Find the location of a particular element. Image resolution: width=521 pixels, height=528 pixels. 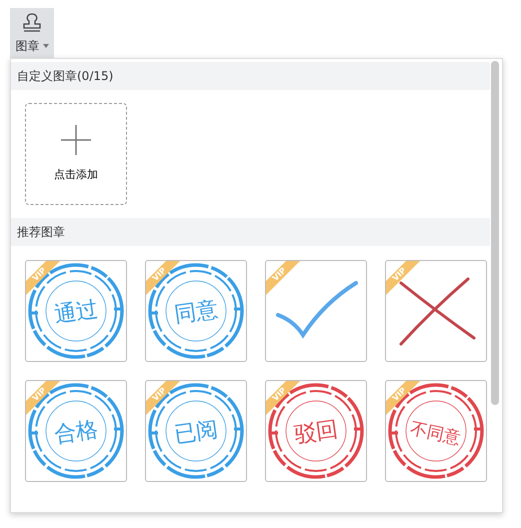

add-stamp-button: 点击添加 is located at coordinates (76, 154).